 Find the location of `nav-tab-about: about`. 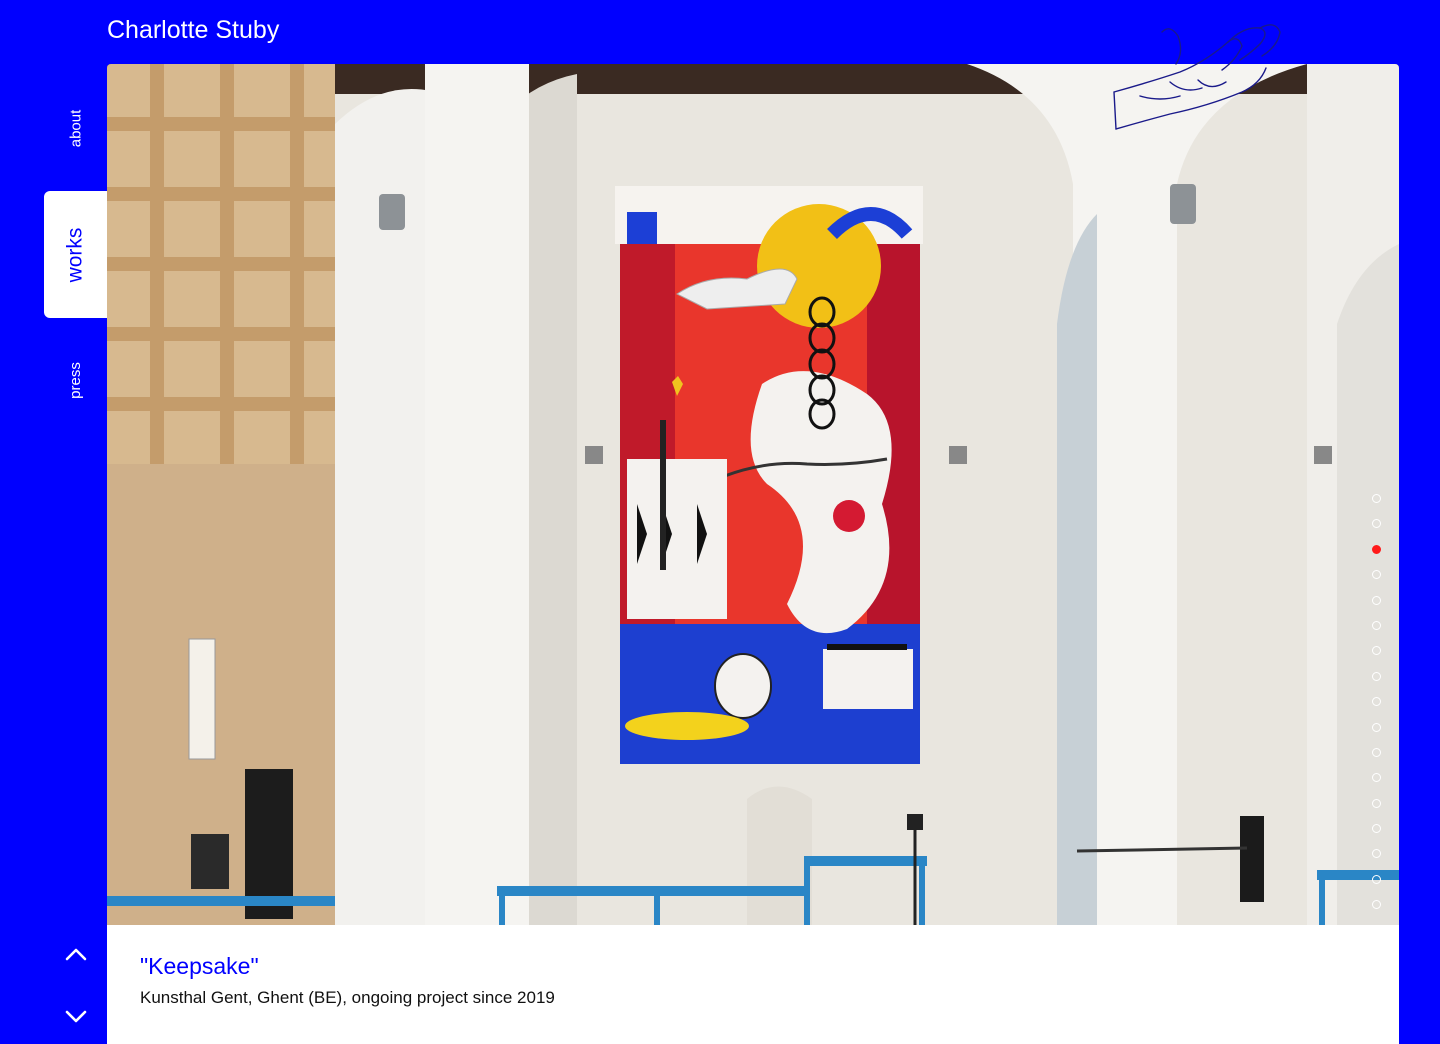

nav-tab-about: about is located at coordinates (75, 128).